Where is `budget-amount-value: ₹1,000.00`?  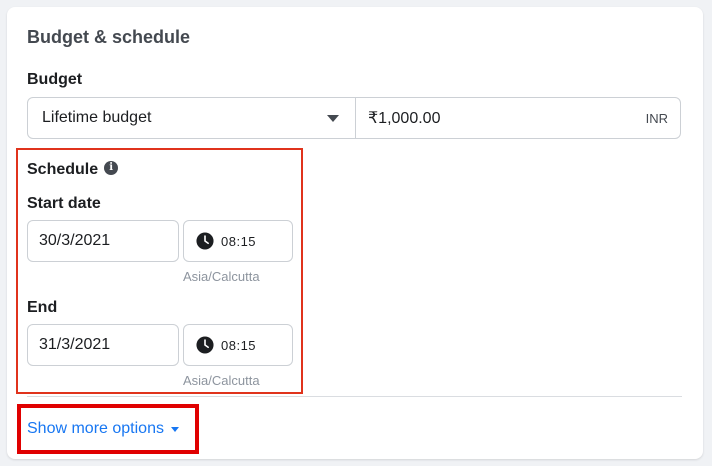
budget-amount-value: ₹1,000.00 is located at coordinates (404, 118).